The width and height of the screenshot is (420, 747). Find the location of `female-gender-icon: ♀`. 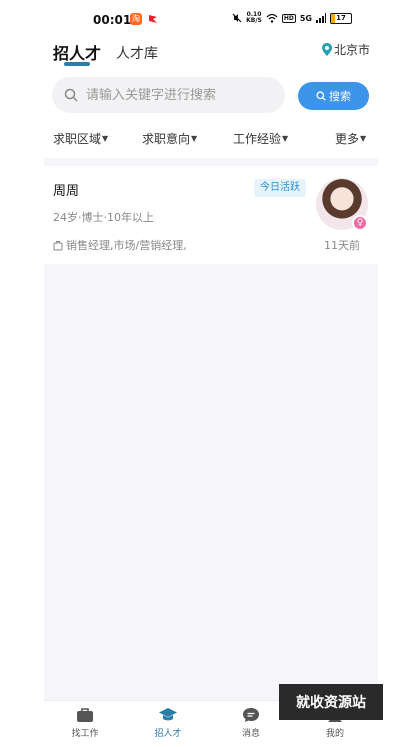

female-gender-icon: ♀ is located at coordinates (360, 223).